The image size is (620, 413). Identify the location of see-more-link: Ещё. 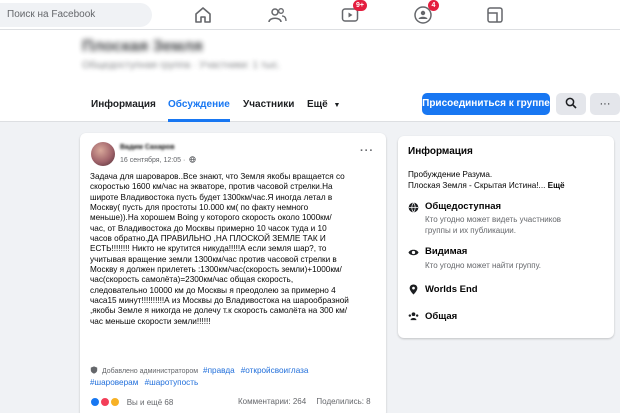
(556, 185).